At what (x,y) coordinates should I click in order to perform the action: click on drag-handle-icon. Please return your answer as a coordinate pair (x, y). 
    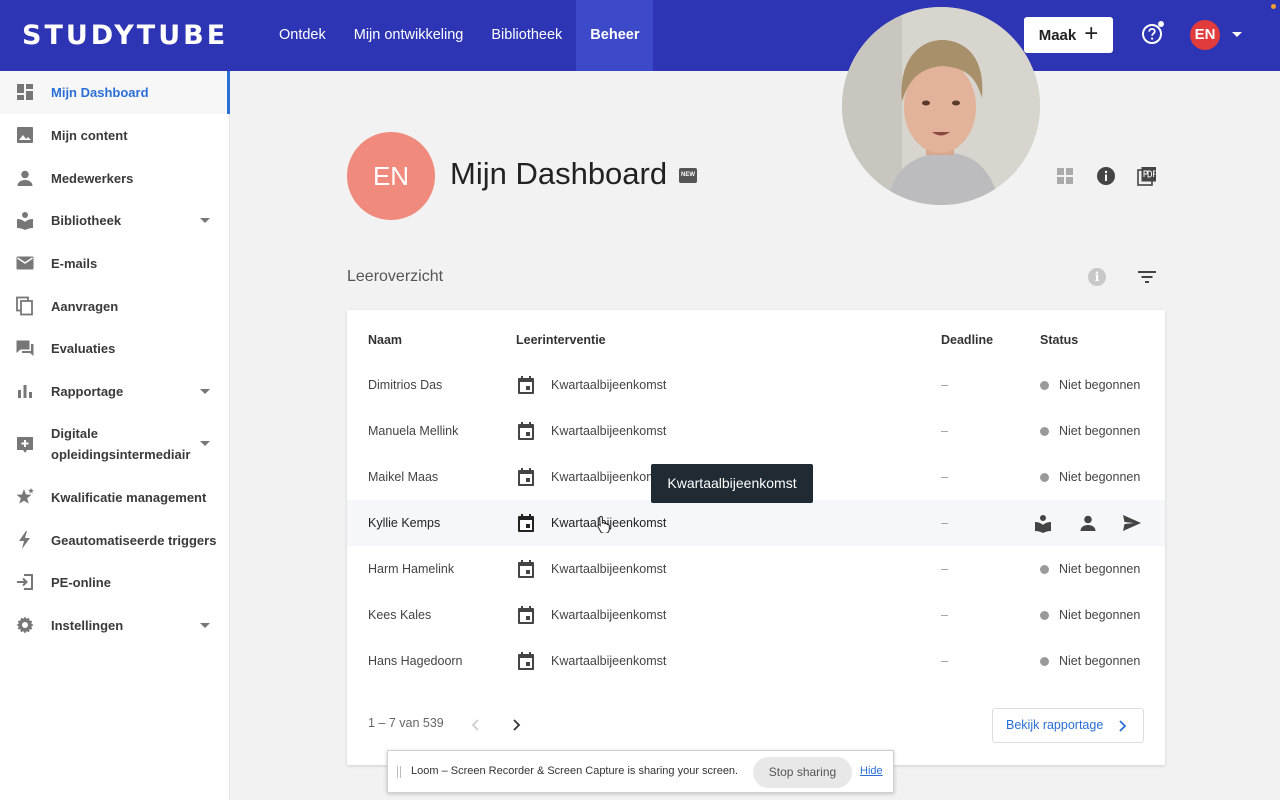
    Looking at the image, I should click on (399, 772).